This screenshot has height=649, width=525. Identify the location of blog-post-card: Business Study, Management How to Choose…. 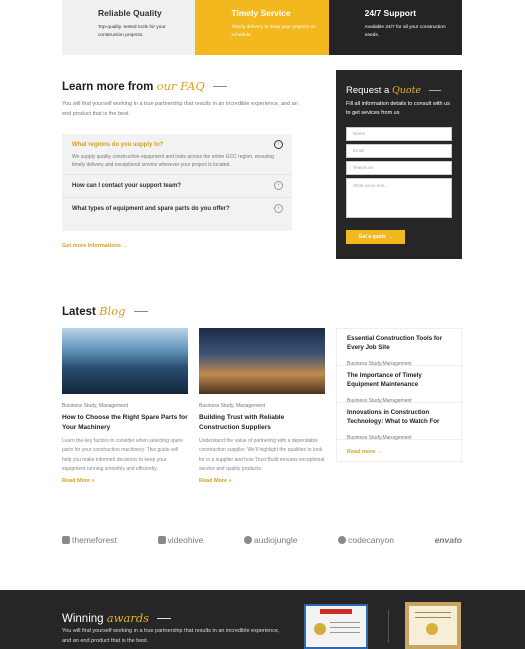
(125, 406).